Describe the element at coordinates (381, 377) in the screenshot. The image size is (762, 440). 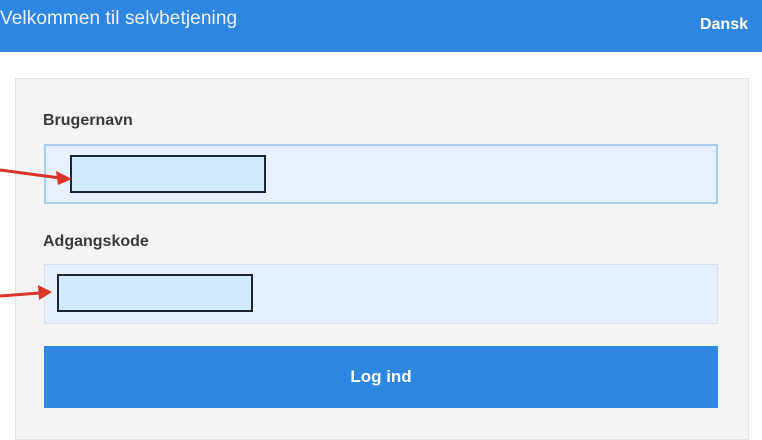
I see `login-button: Log ind` at that location.